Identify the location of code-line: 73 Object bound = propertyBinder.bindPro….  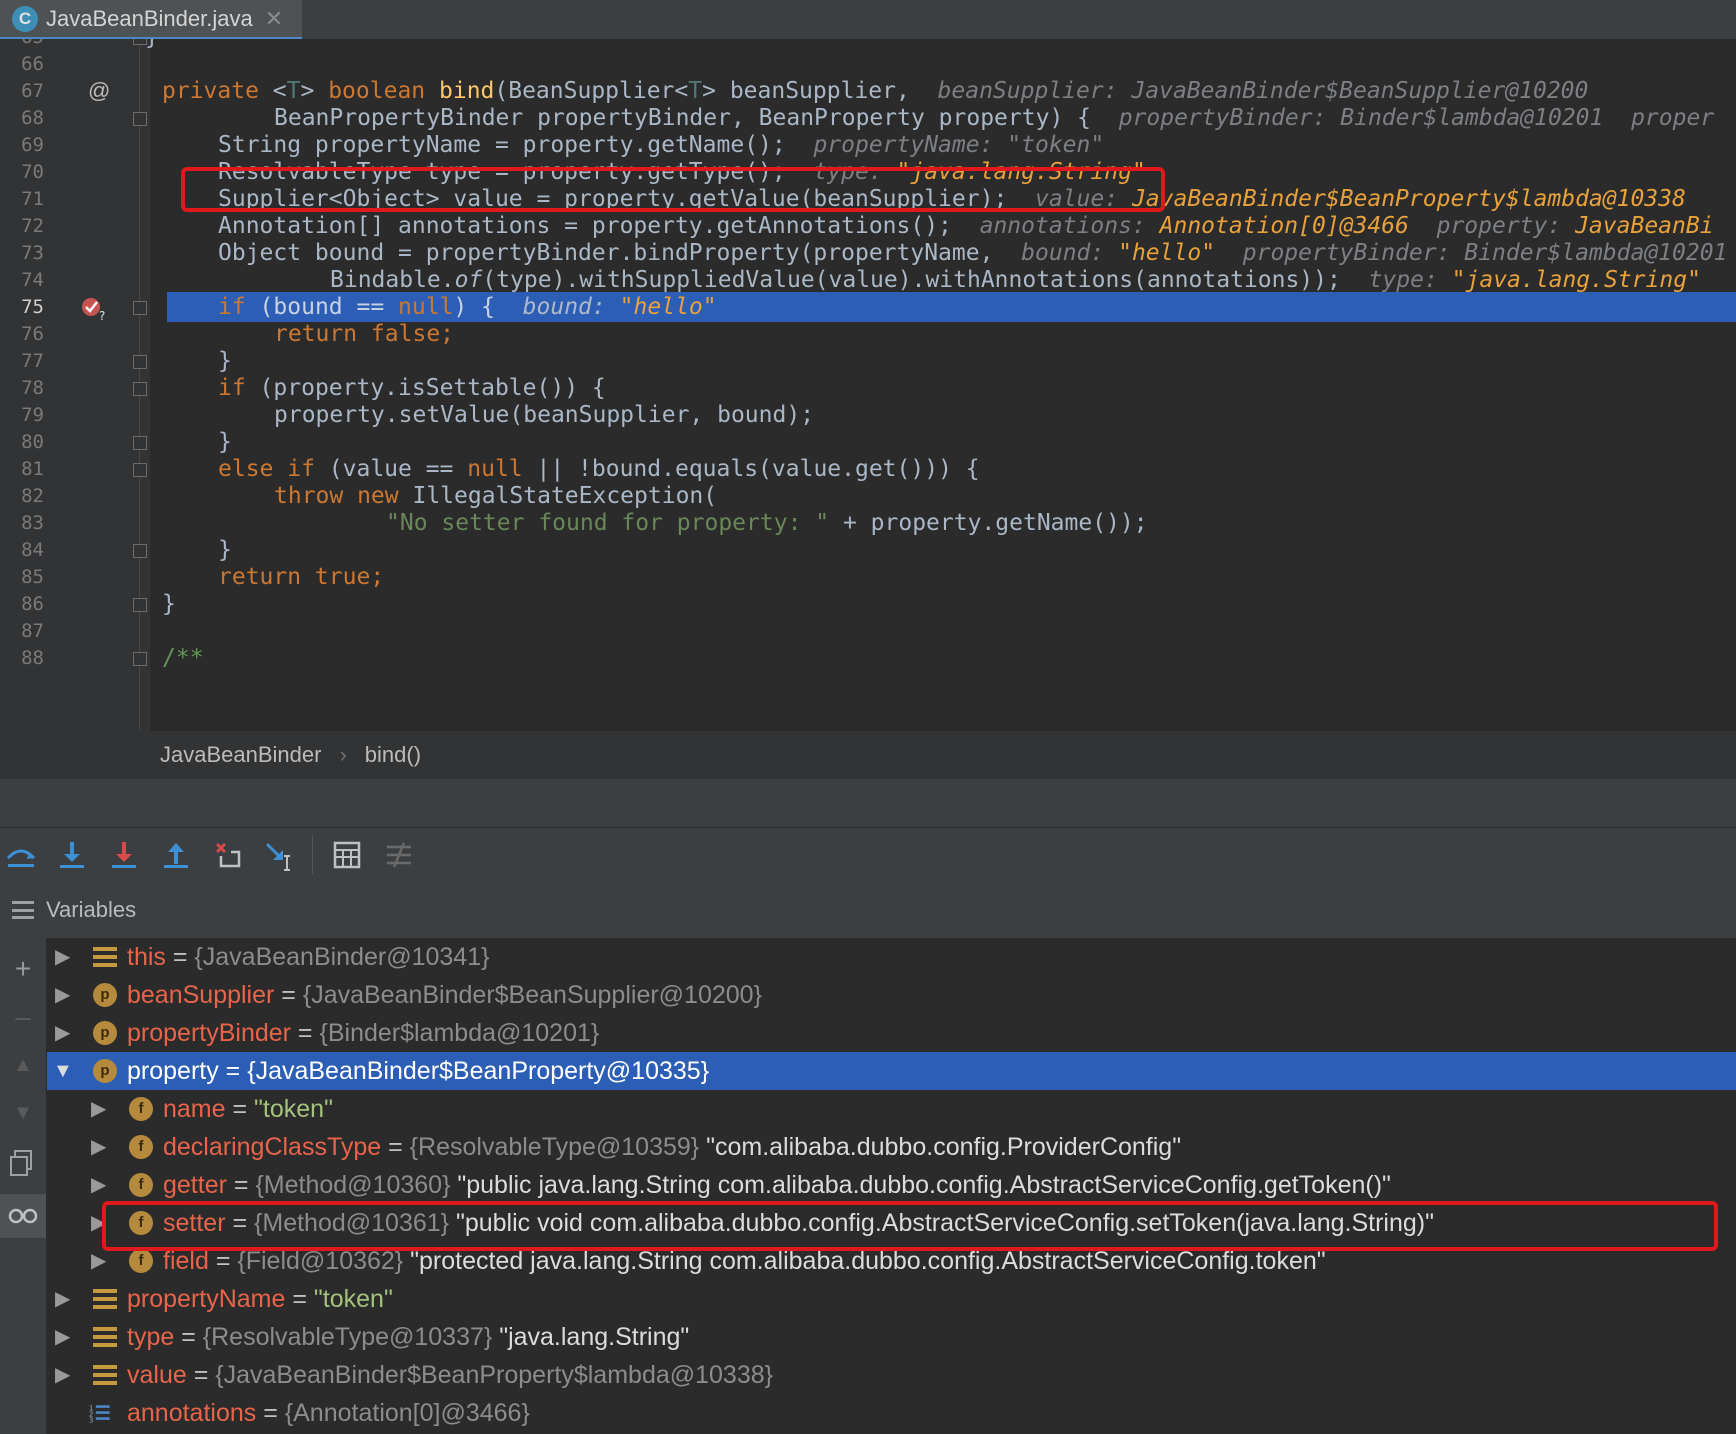
(868, 253).